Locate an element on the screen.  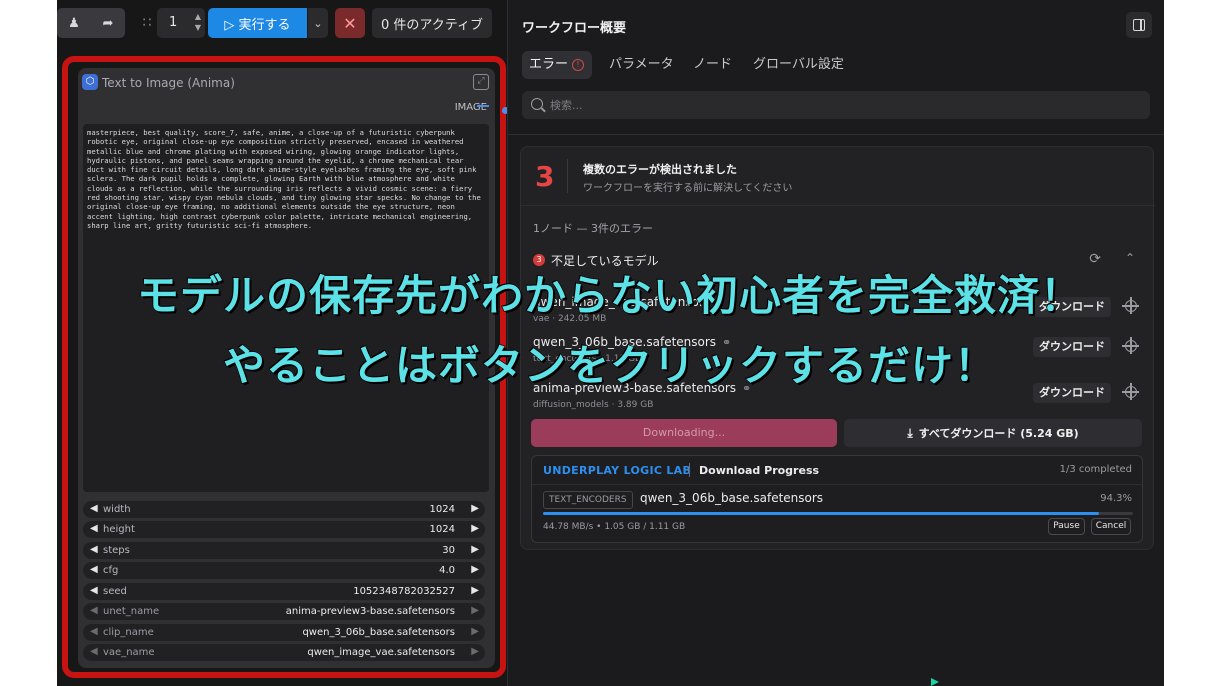
node-title: Text to Image (Anima) is located at coordinates (168, 83).